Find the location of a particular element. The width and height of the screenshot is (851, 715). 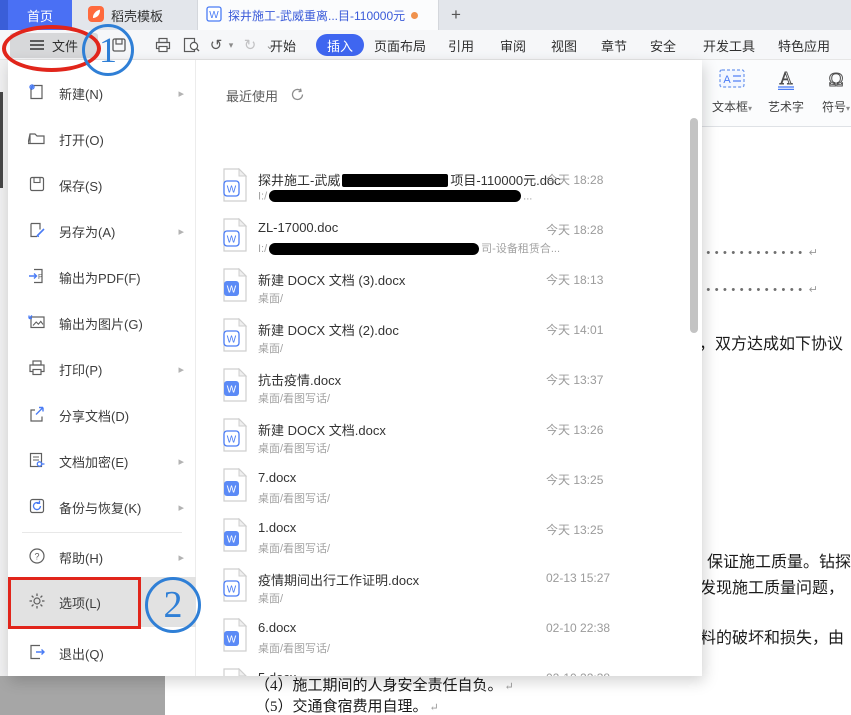

recent-file-row: W ZL-17000.doc I:/司-设备租赁合... 今天 18:28 is located at coordinates (448, 241).